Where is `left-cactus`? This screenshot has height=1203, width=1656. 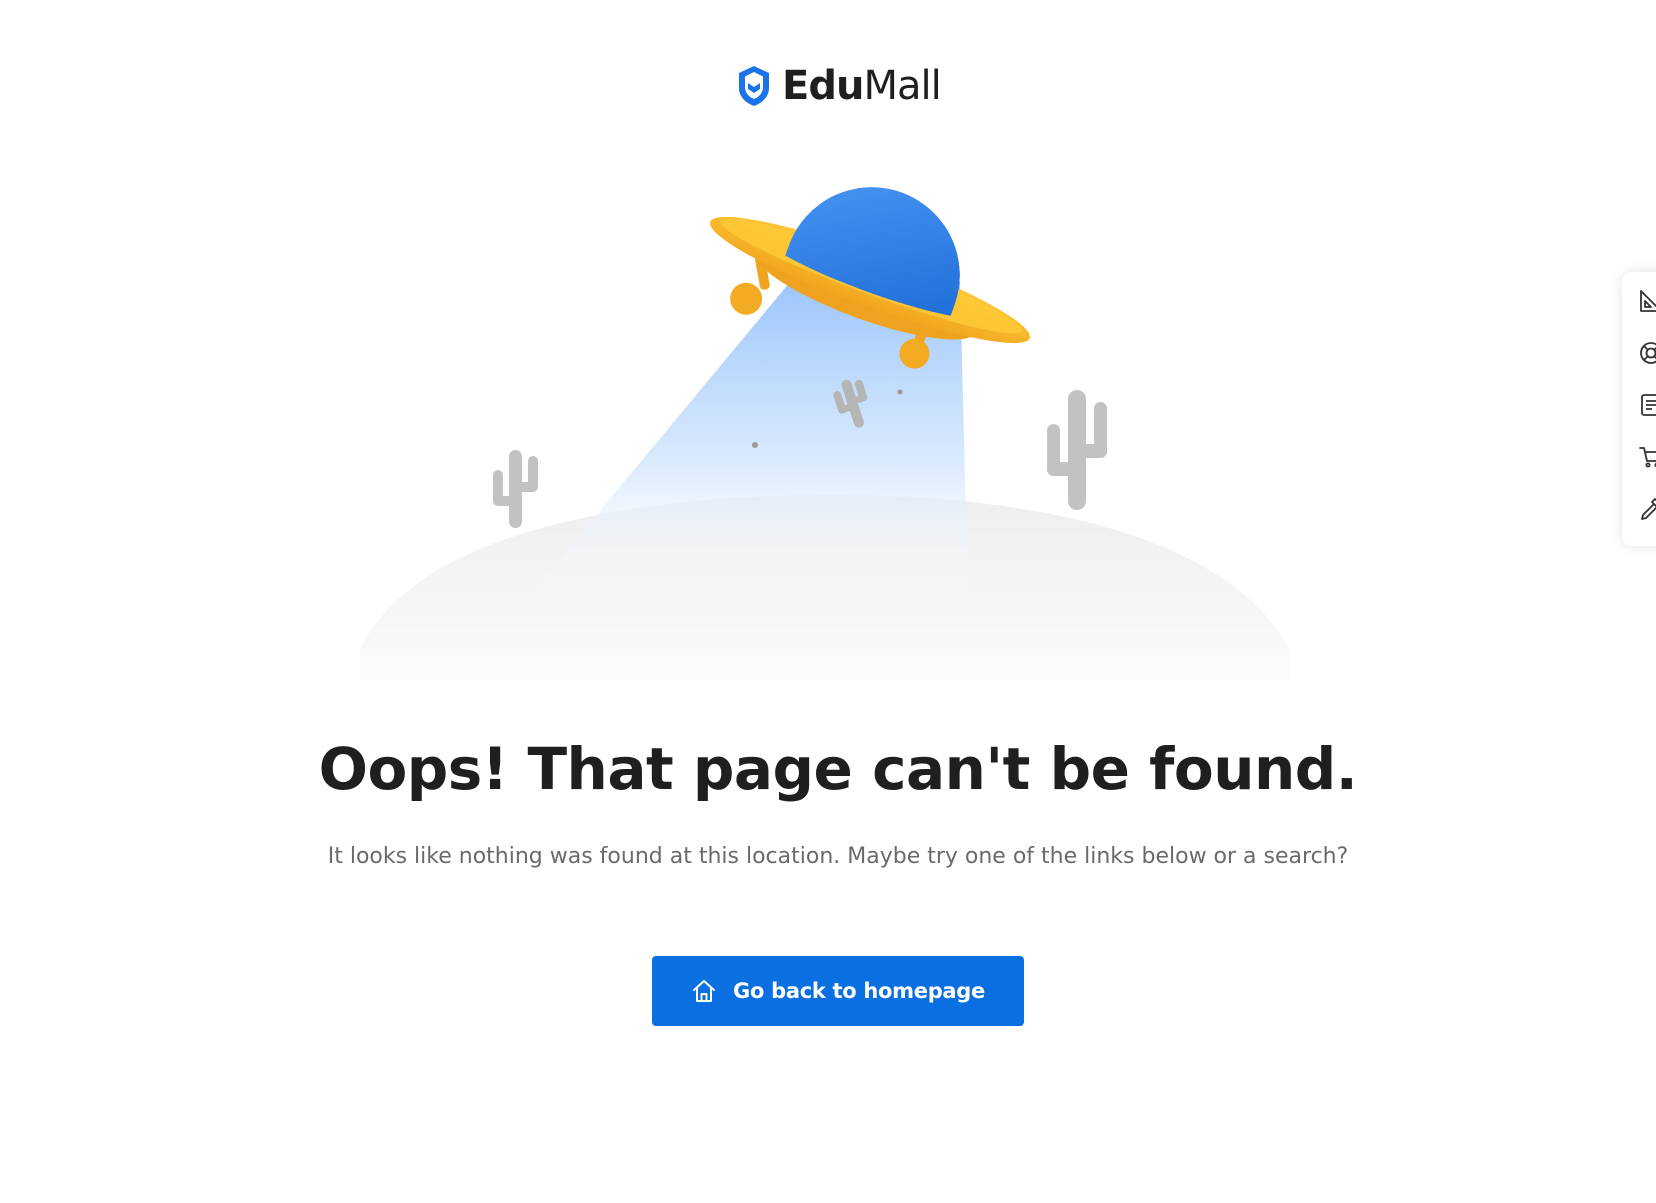 left-cactus is located at coordinates (515, 489).